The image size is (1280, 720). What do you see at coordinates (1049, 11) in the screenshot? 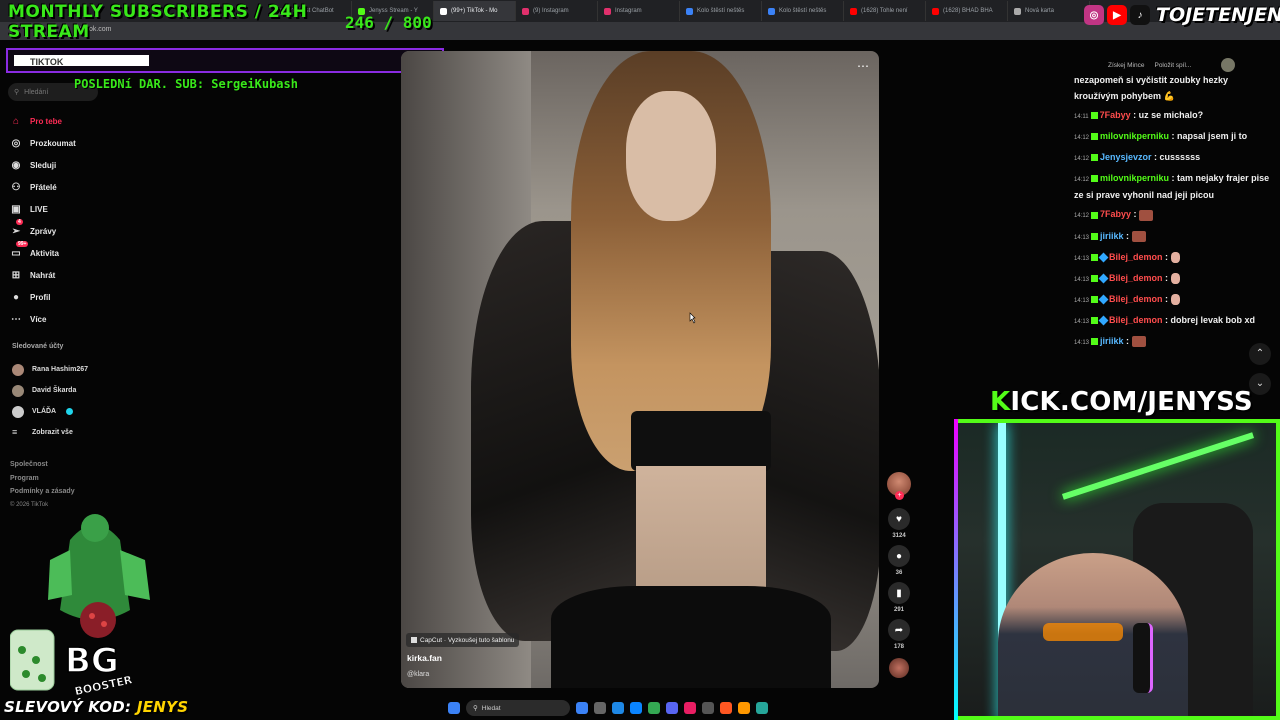
I see `browser-tab: Nová karta` at bounding box center [1049, 11].